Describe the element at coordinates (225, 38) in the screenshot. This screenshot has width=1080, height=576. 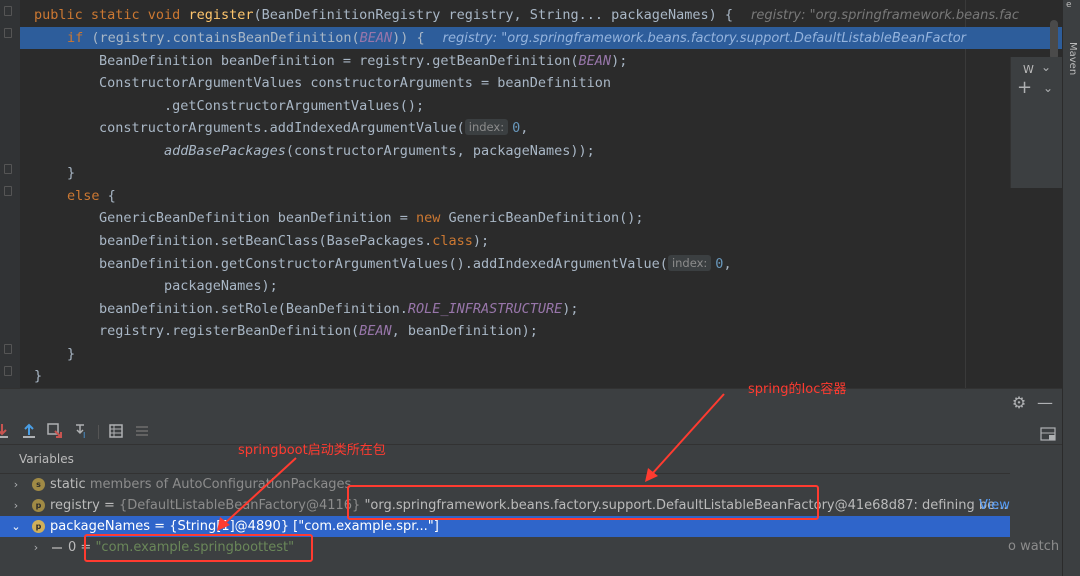
I see `code-token: (registry.containsBeanDefinition(` at that location.